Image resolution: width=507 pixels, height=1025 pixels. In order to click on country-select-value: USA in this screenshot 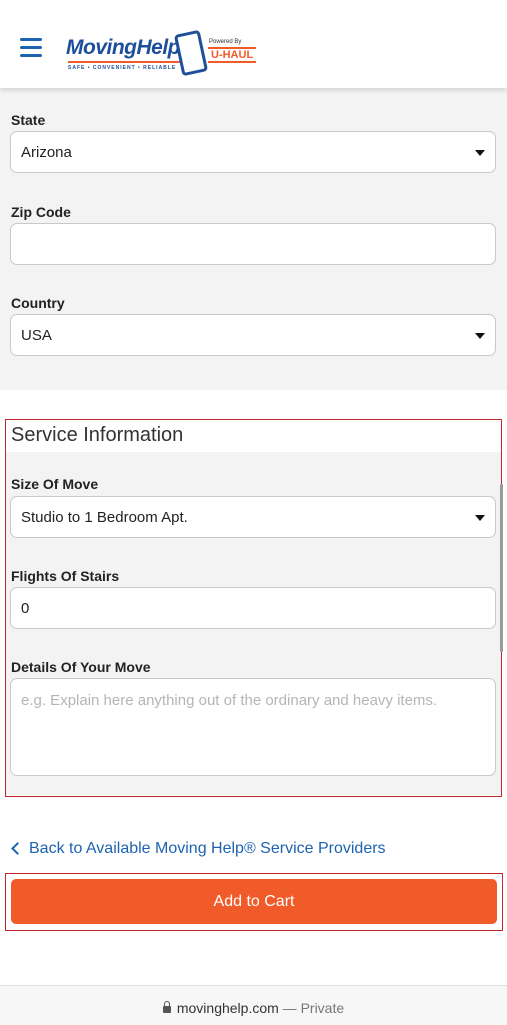, I will do `click(36, 335)`.